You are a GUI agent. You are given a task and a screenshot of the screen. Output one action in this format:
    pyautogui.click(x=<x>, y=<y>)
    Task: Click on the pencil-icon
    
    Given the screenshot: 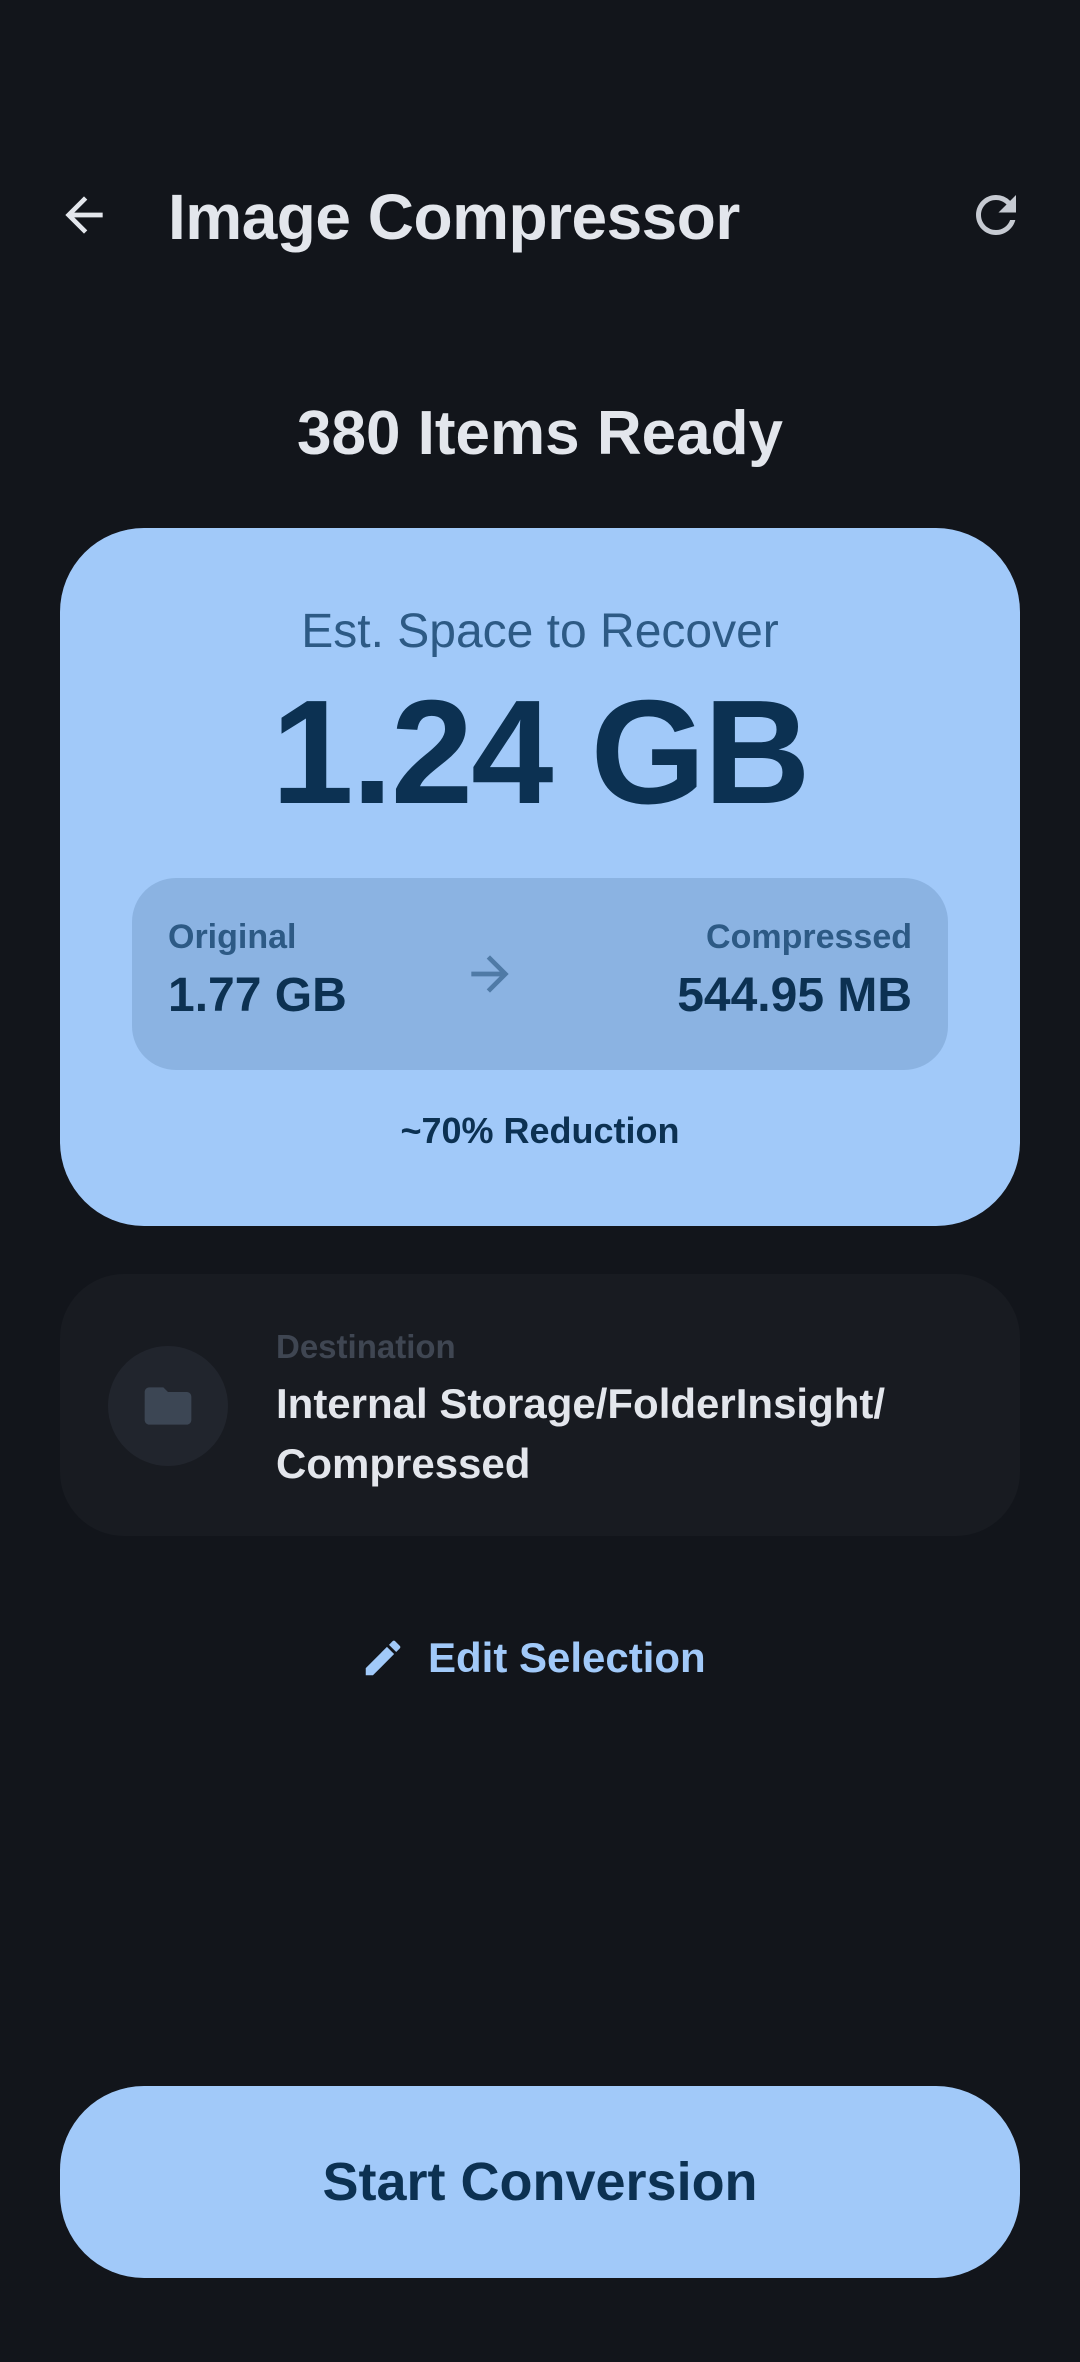 What is the action you would take?
    pyautogui.click(x=383, y=1658)
    